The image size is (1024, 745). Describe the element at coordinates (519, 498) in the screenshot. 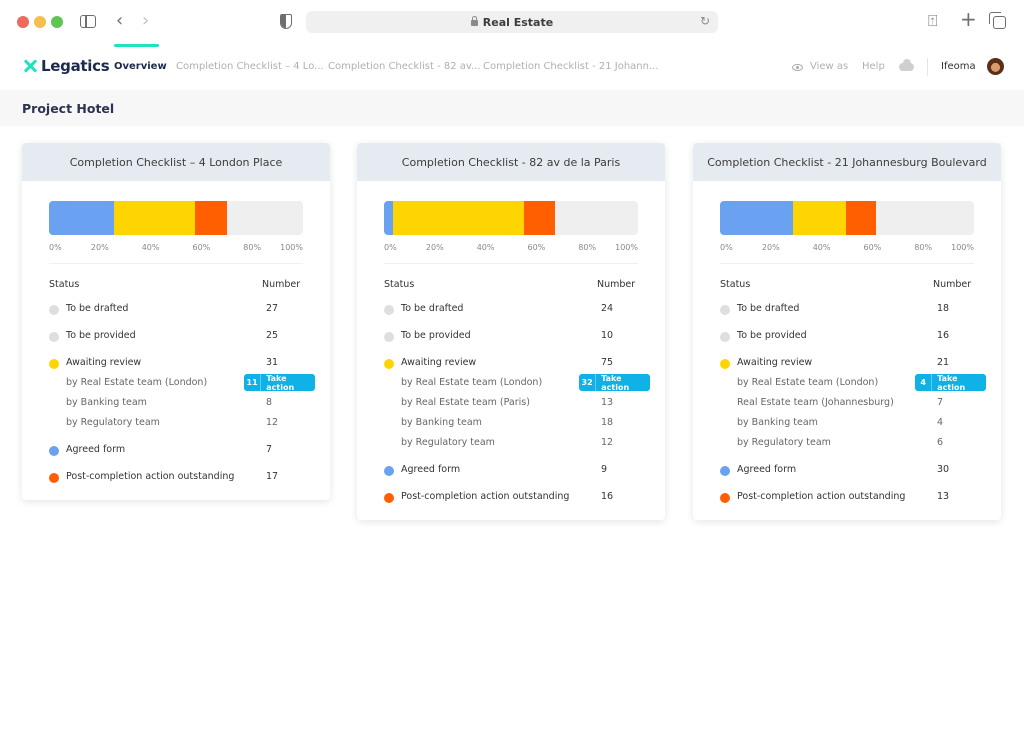

I see `status-row: Post-completion action outstanding 16` at that location.